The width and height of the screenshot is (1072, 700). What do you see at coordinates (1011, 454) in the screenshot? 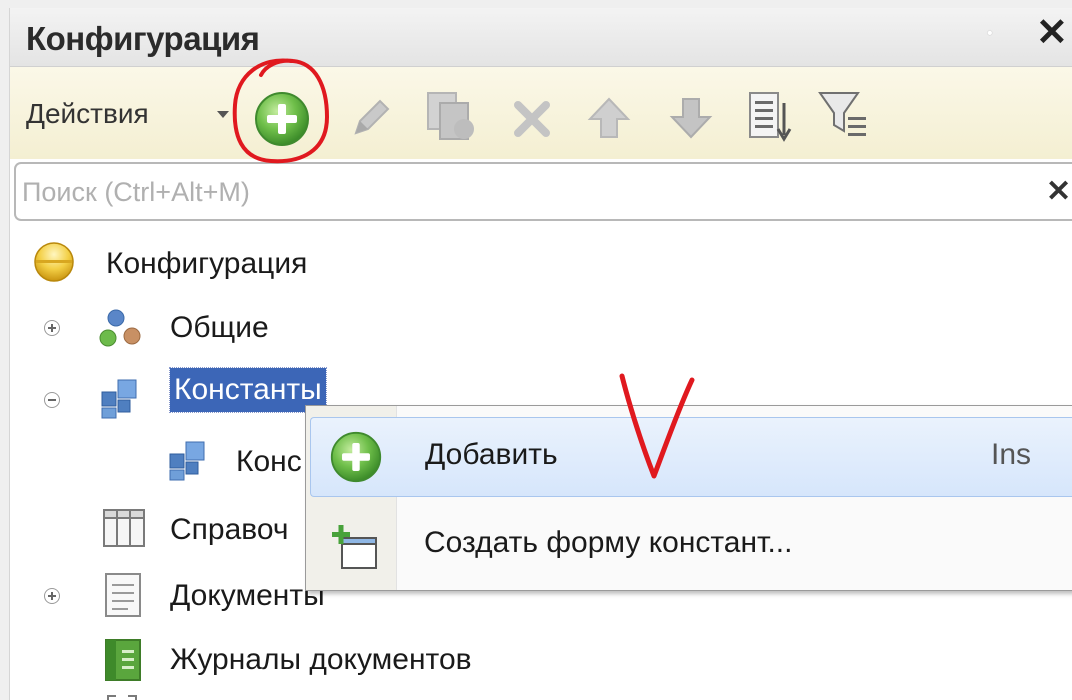
I see `menu-item-shortcut: Ins` at bounding box center [1011, 454].